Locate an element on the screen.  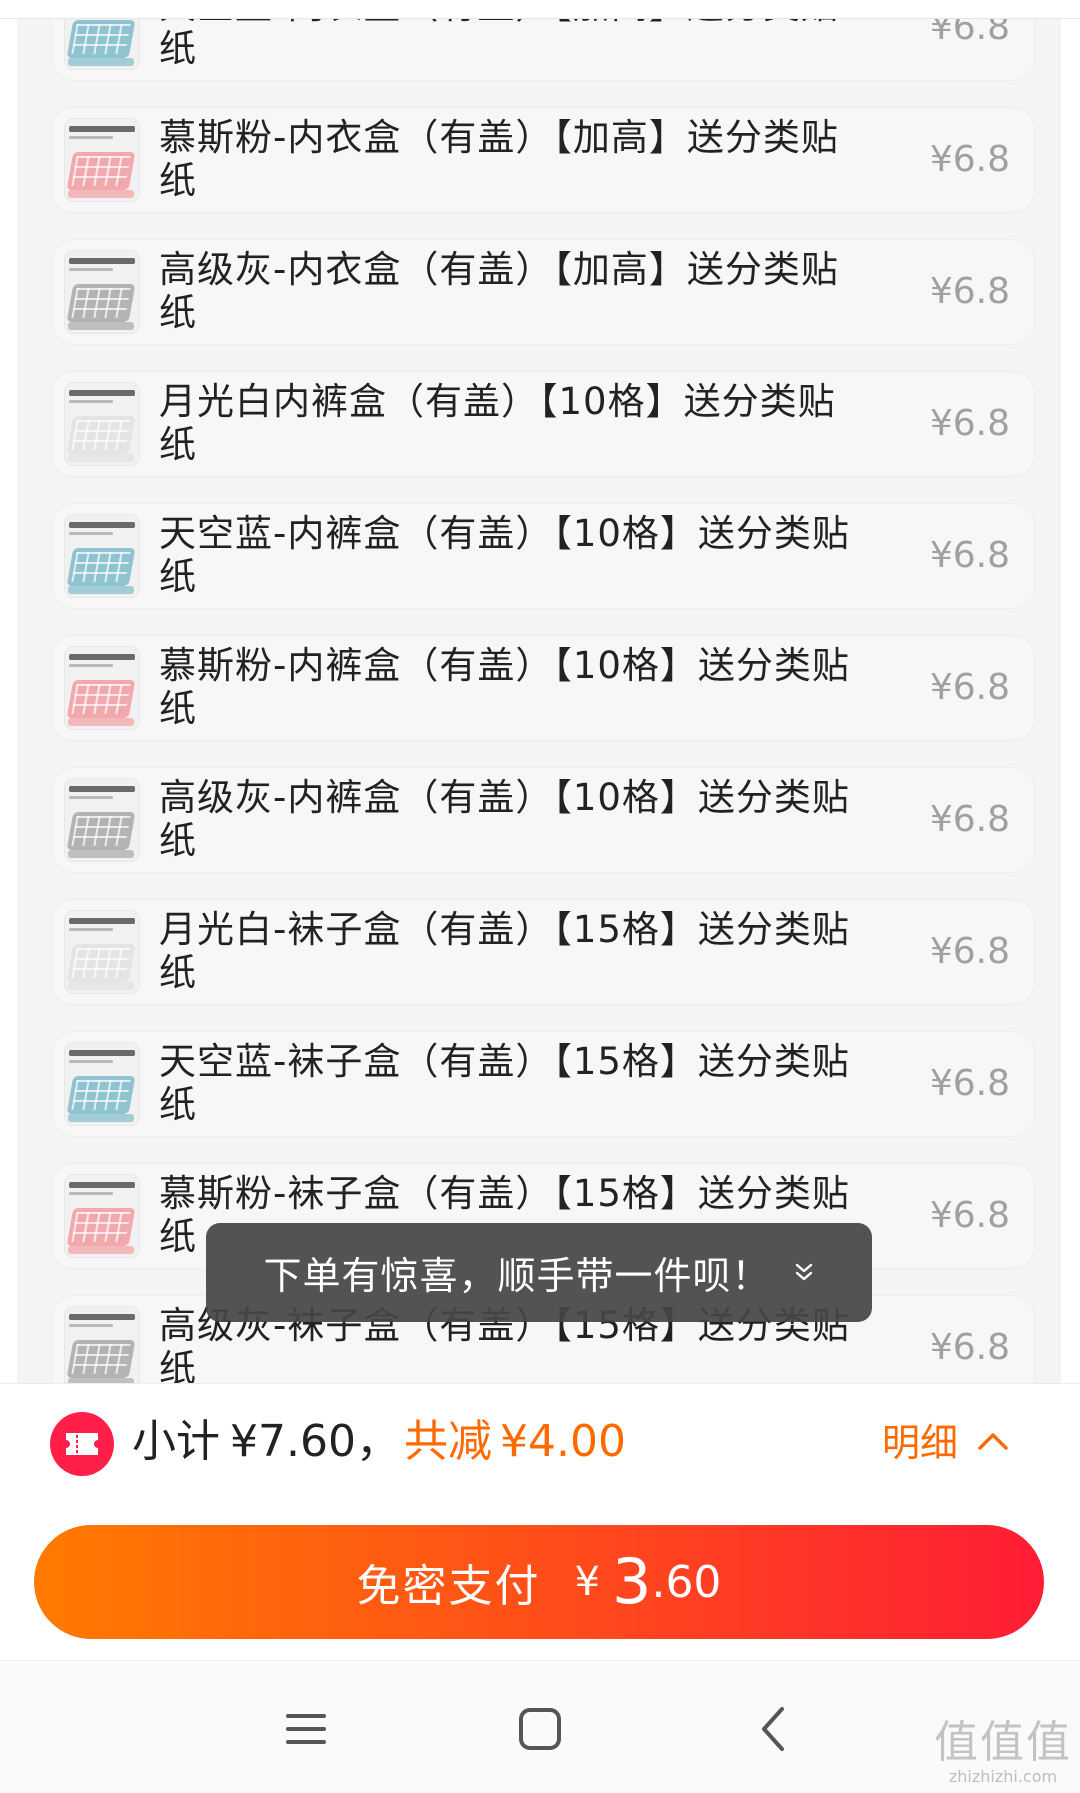
recent-apps-icon is located at coordinates (306, 1729).